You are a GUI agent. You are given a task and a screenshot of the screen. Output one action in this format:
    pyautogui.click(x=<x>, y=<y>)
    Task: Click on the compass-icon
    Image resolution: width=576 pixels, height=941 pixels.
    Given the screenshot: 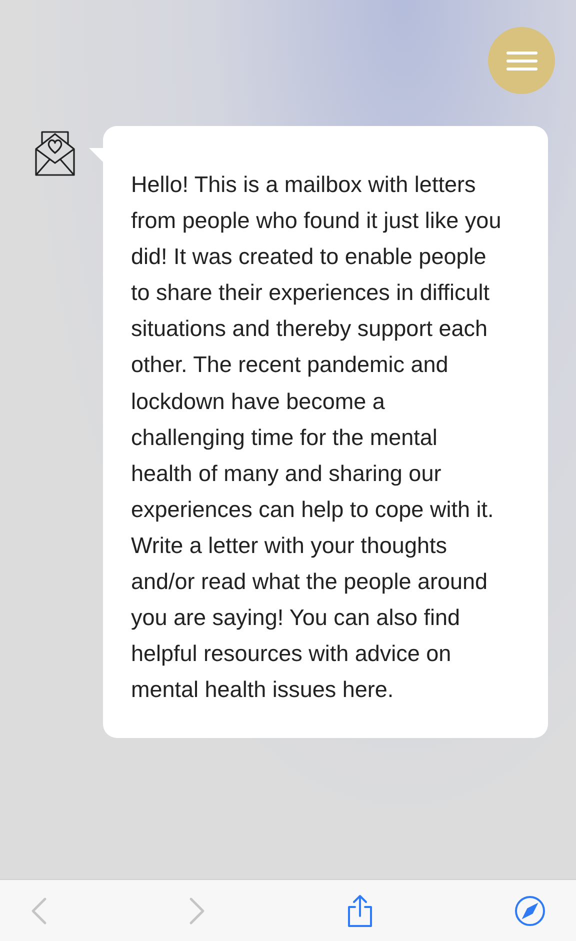 What is the action you would take?
    pyautogui.click(x=530, y=910)
    